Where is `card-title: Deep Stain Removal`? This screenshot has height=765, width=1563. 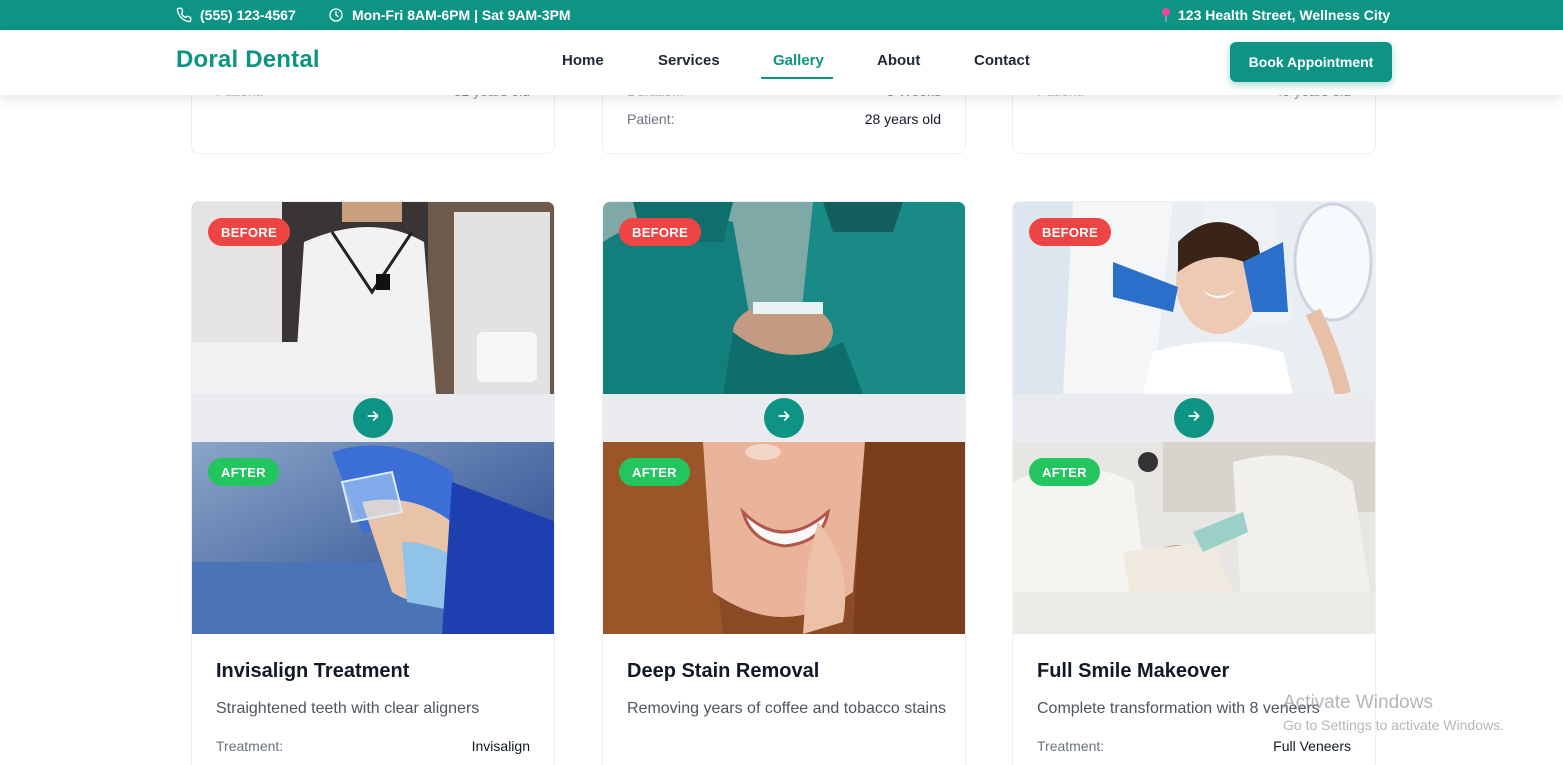 card-title: Deep Stain Removal is located at coordinates (723, 671).